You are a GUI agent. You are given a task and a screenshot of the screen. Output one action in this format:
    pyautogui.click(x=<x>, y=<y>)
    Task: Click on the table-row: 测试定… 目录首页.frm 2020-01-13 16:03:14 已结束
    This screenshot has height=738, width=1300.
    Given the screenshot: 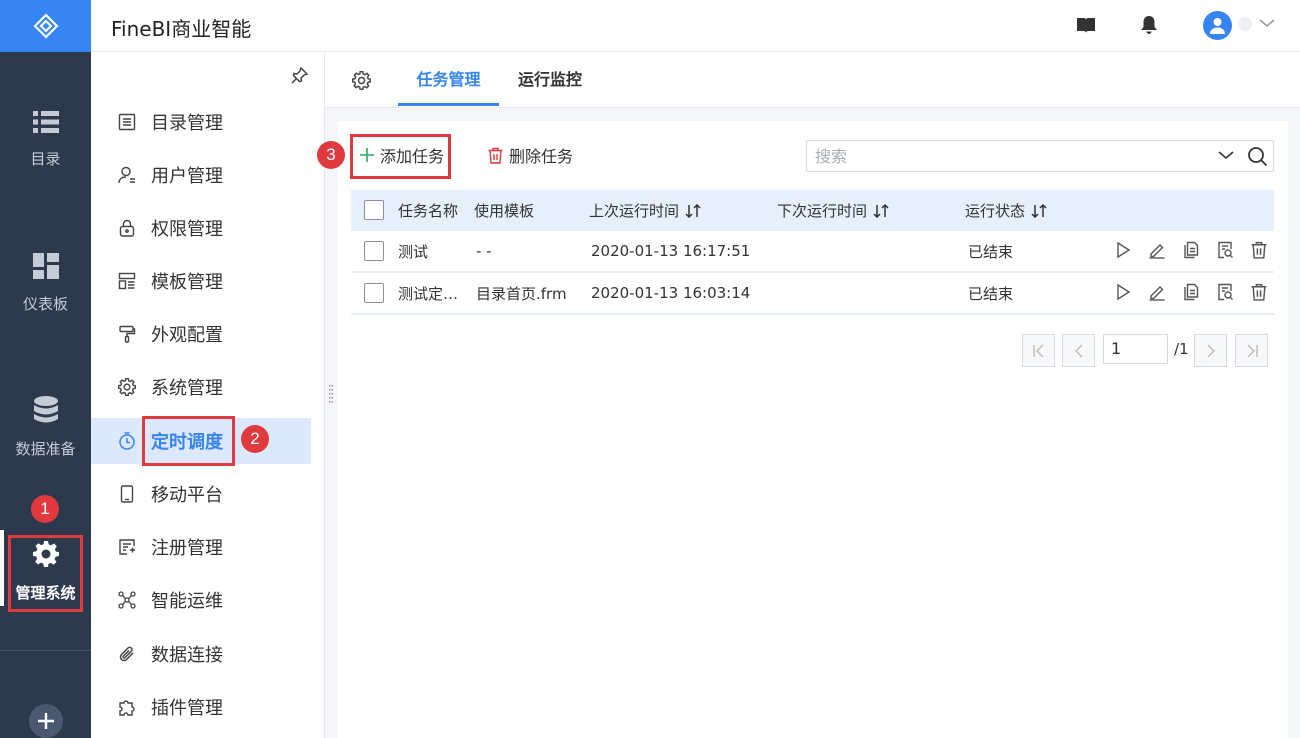 What is the action you would take?
    pyautogui.click(x=812, y=294)
    